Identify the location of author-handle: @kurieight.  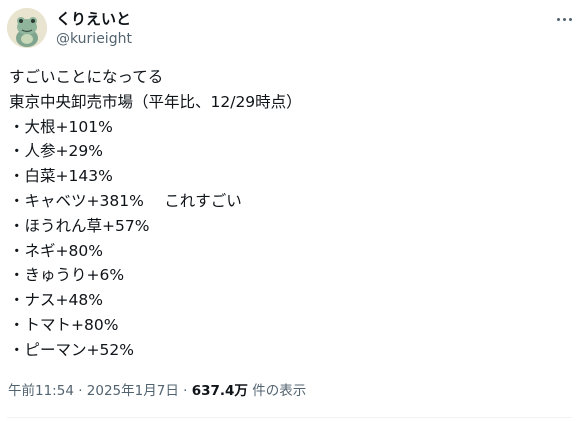
(94, 39).